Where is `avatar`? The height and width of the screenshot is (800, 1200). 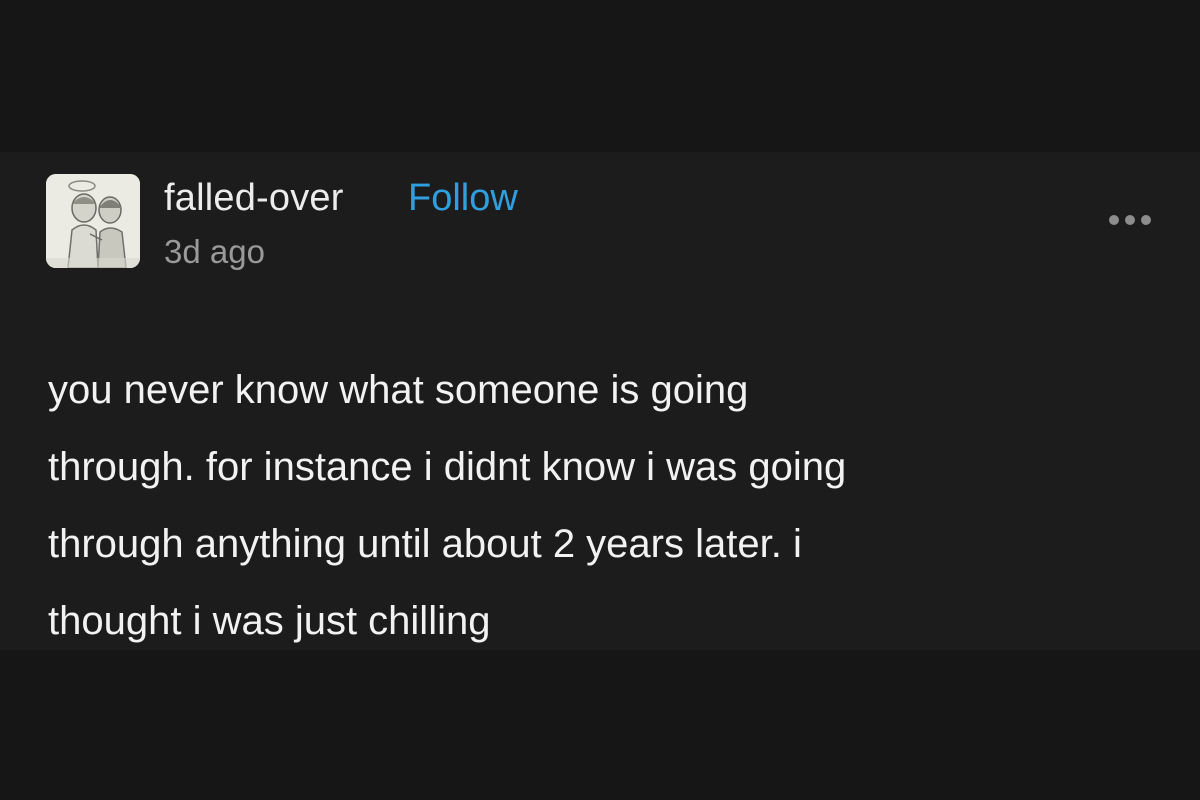 avatar is located at coordinates (93, 221).